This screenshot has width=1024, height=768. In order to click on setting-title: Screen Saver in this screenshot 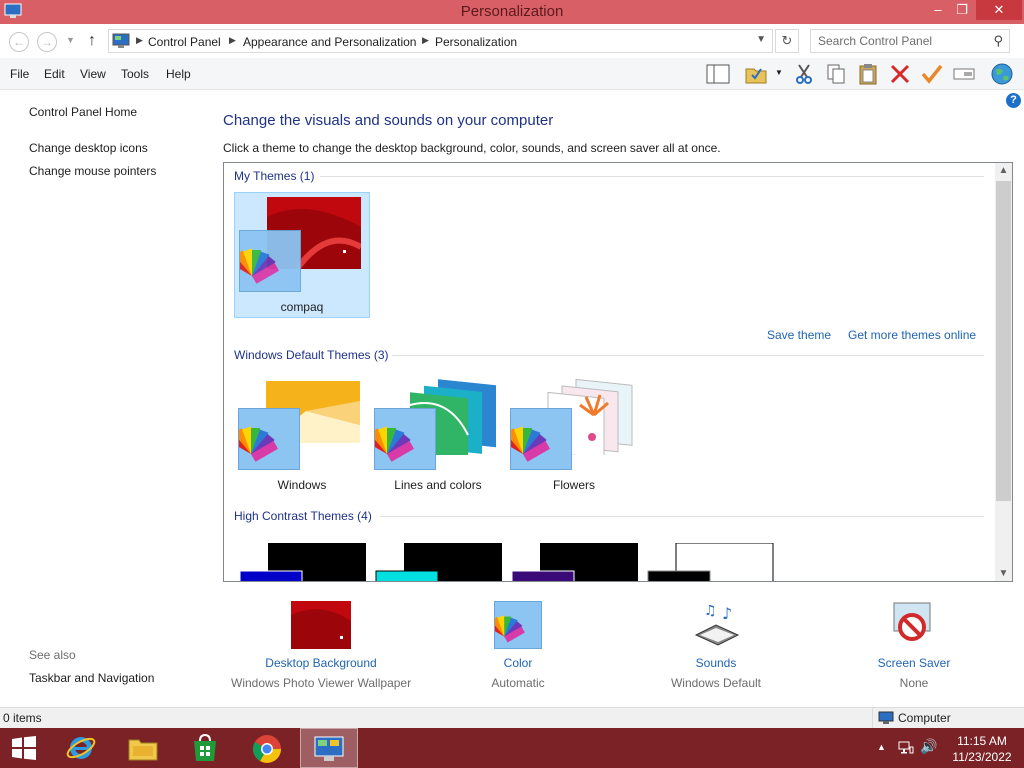, I will do `click(914, 663)`.